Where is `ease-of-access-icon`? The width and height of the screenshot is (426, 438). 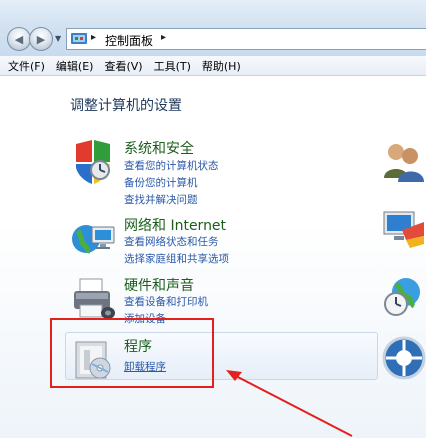
ease-of-access-icon is located at coordinates (403, 357).